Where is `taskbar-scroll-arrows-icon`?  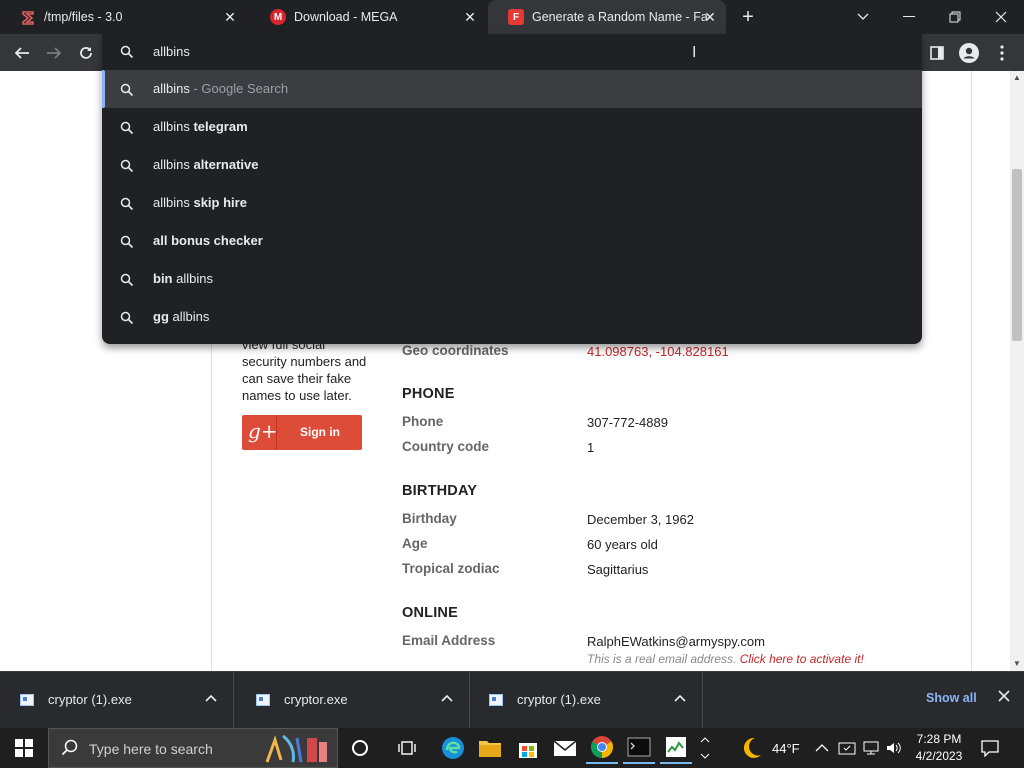 taskbar-scroll-arrows-icon is located at coordinates (705, 748).